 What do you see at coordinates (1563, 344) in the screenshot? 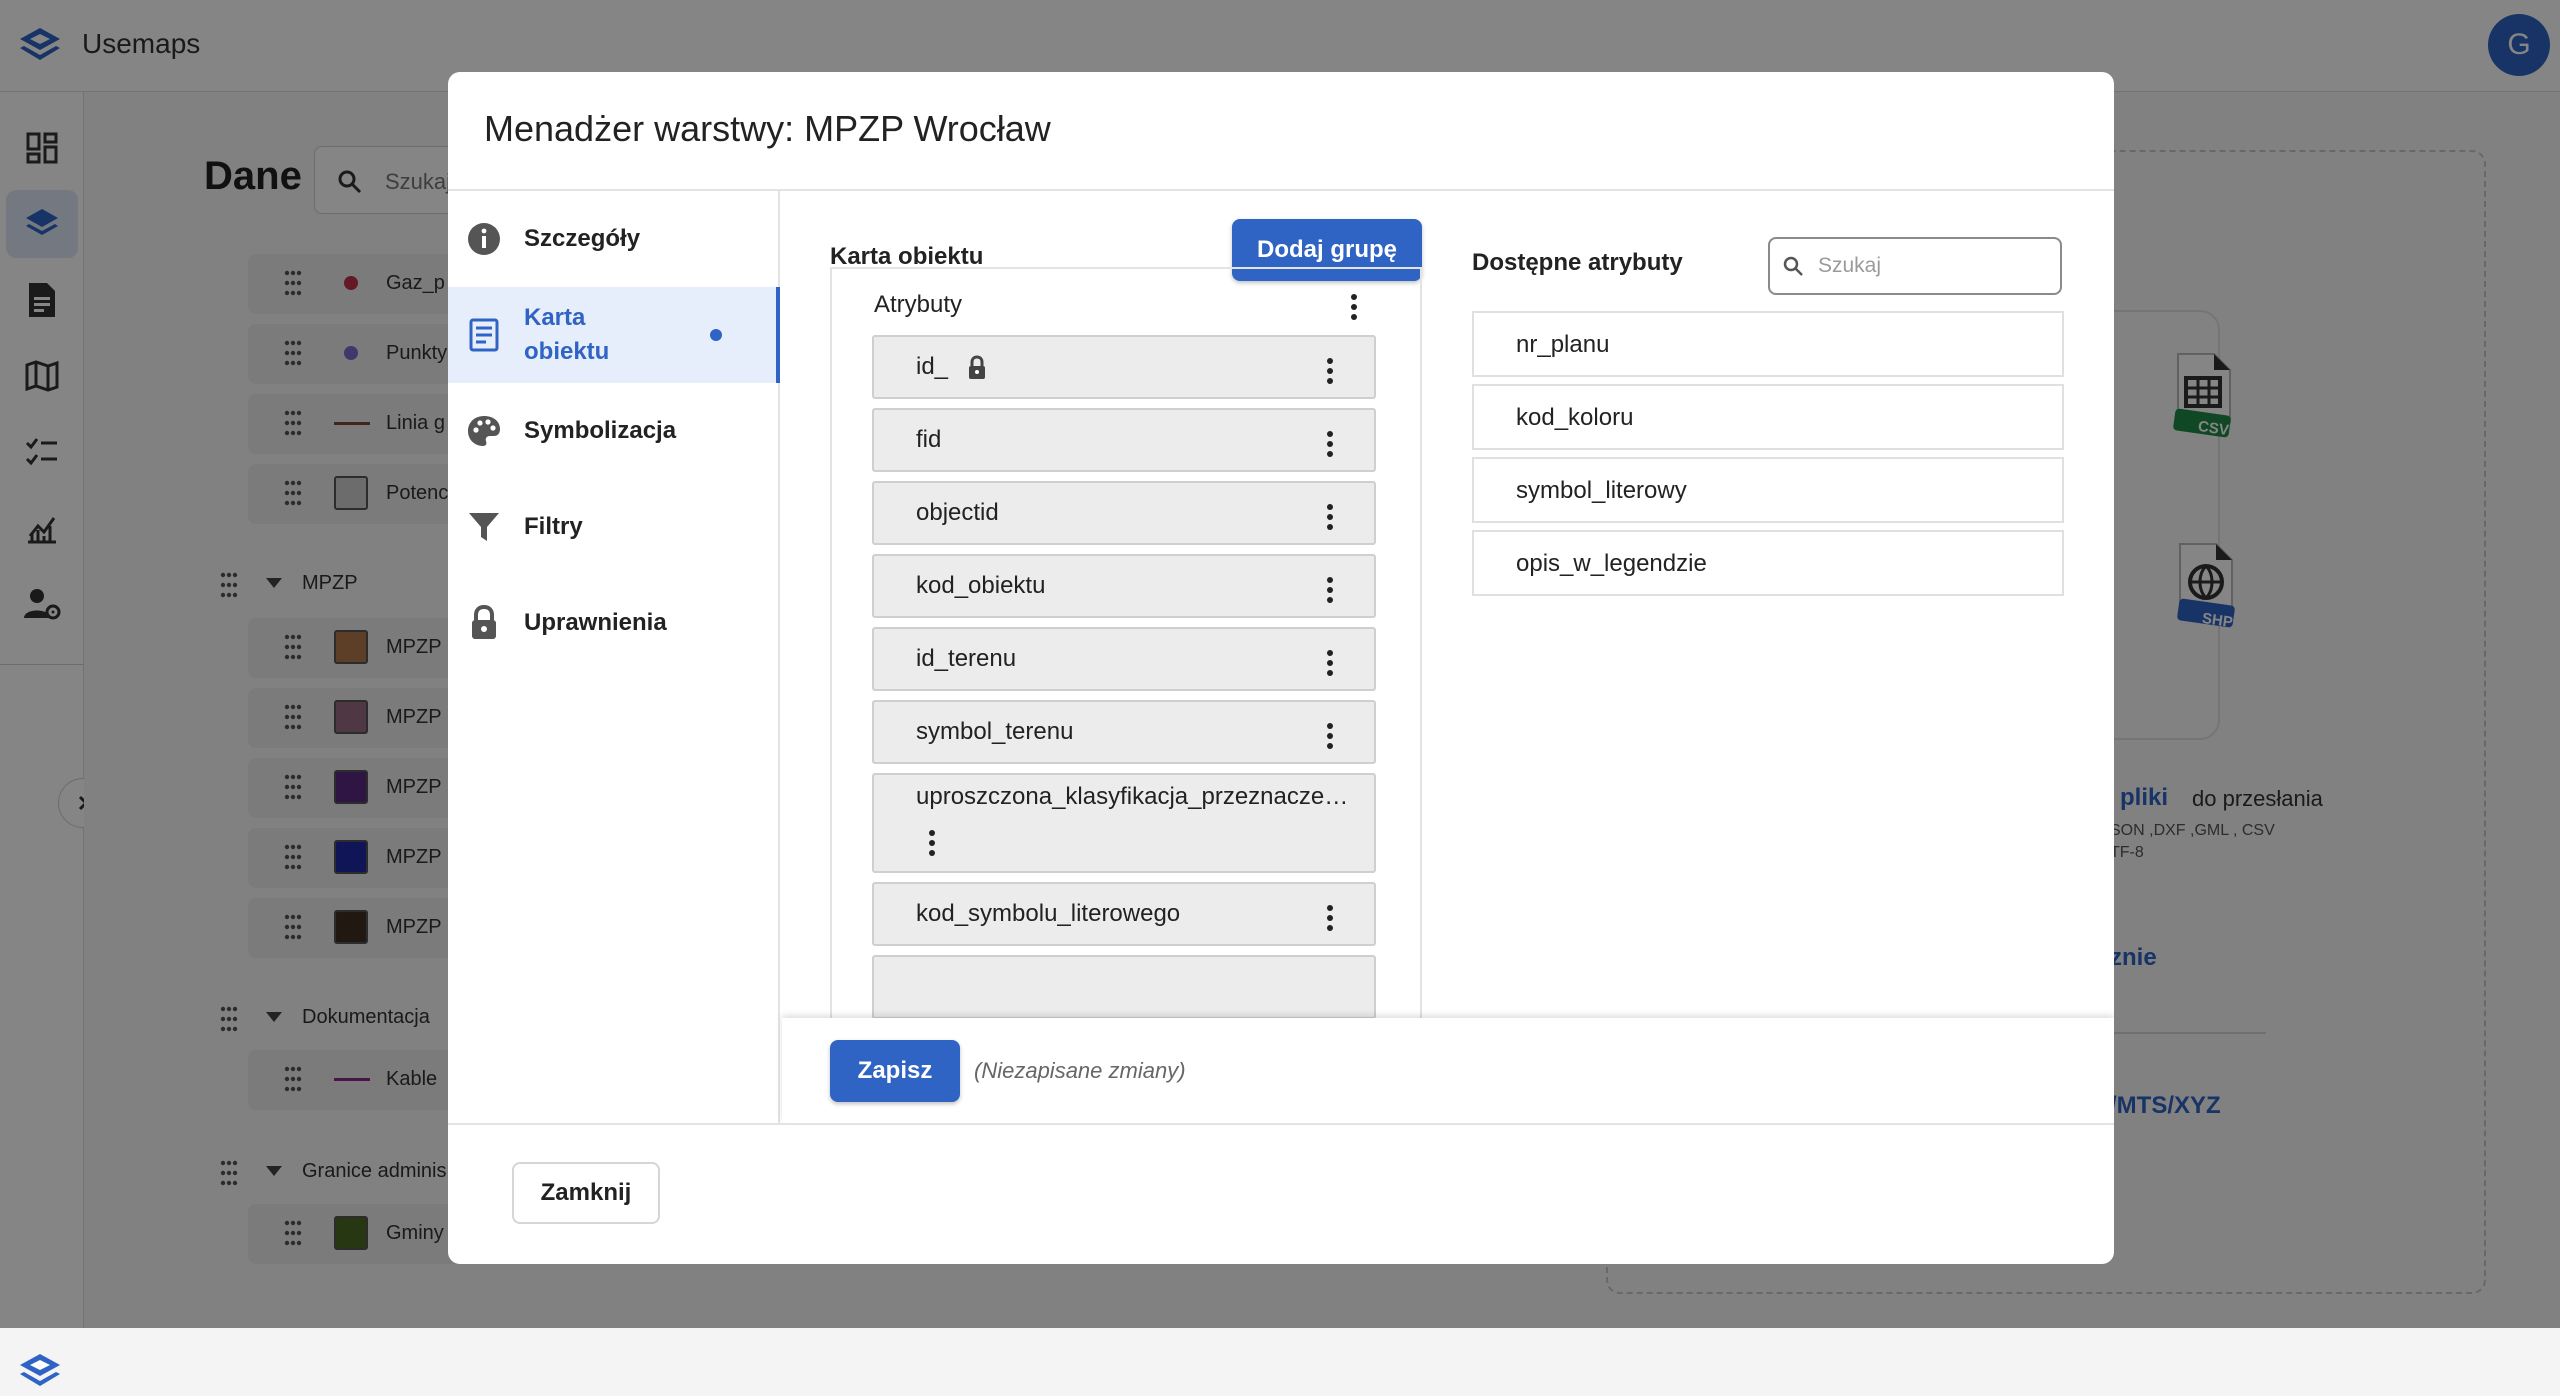
I see `available-attribute-name: nr_planu` at bounding box center [1563, 344].